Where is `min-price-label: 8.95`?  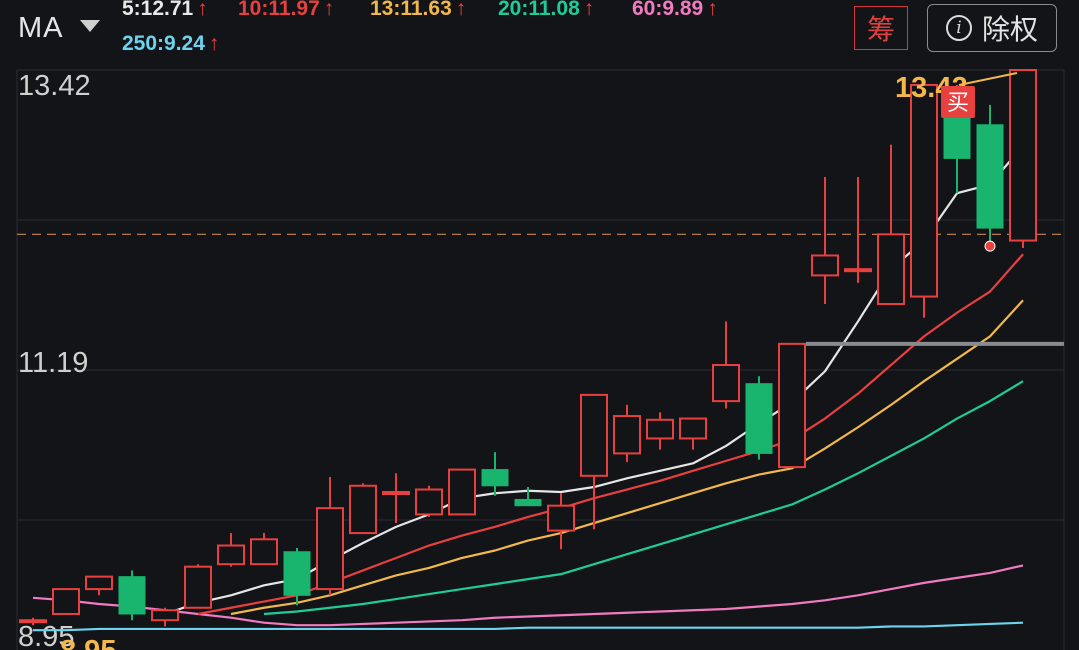
min-price-label: 8.95 is located at coordinates (88, 642).